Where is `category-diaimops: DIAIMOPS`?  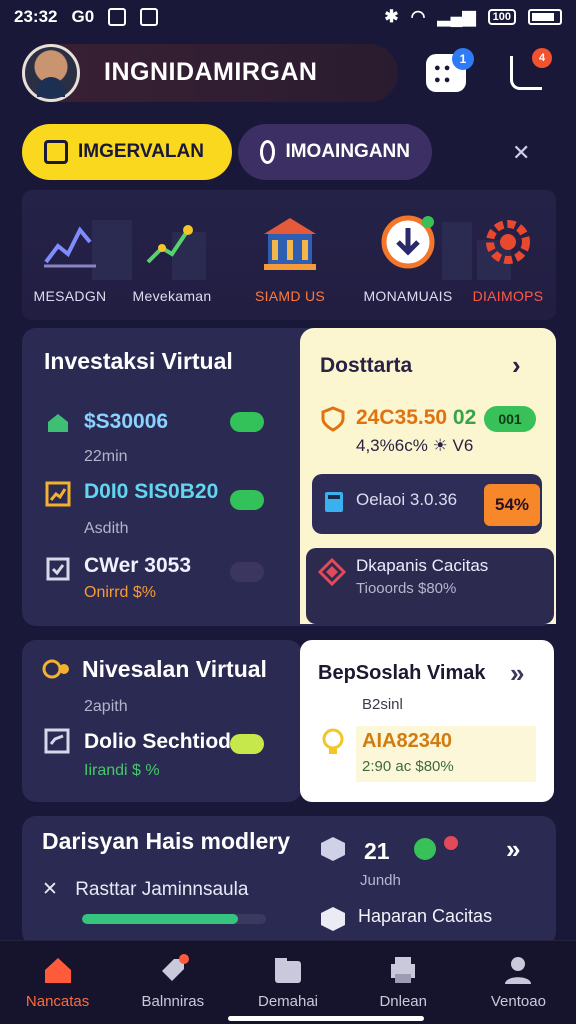
category-diaimops: DIAIMOPS is located at coordinates (508, 258).